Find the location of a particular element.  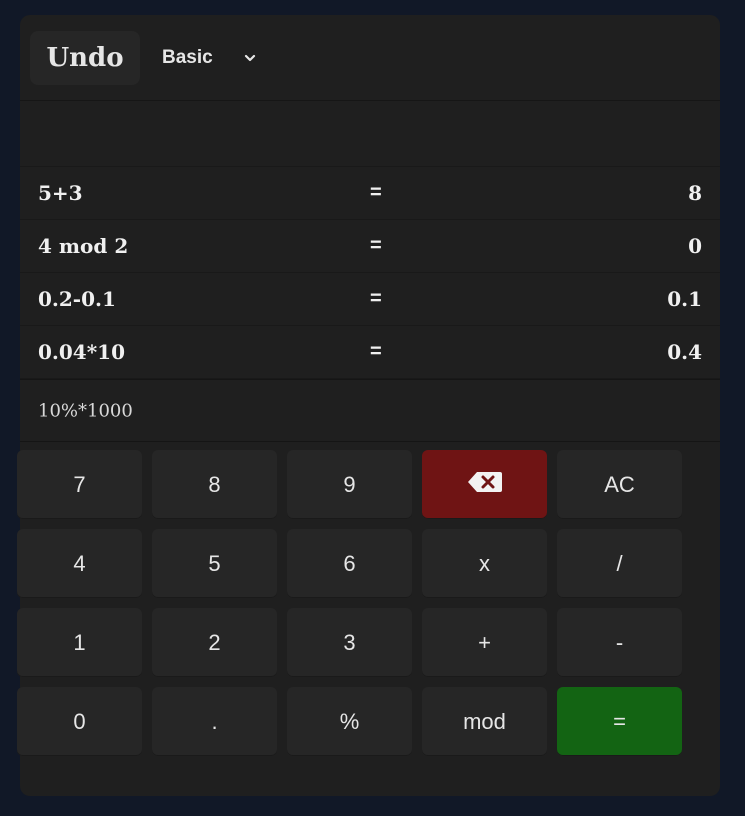

history-result: 0.4 is located at coordinates (684, 352).